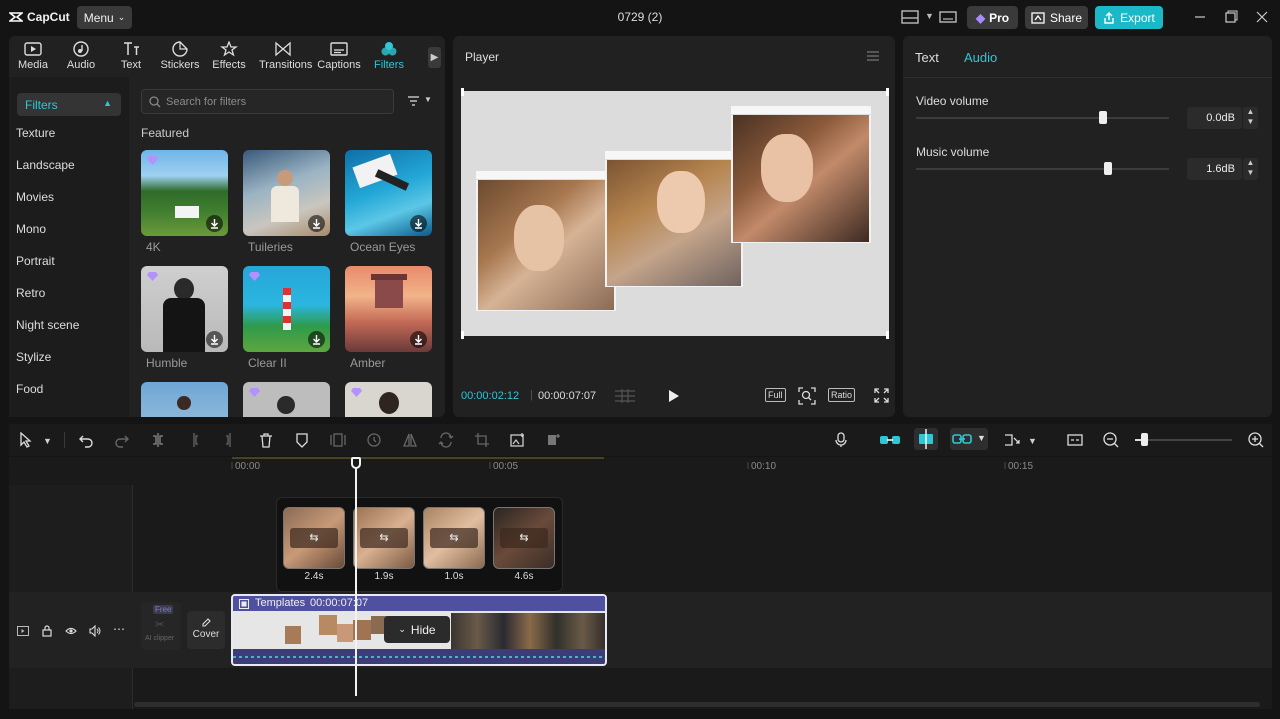 The image size is (1280, 719). I want to click on filter-search-input: Search for filters, so click(267, 101).